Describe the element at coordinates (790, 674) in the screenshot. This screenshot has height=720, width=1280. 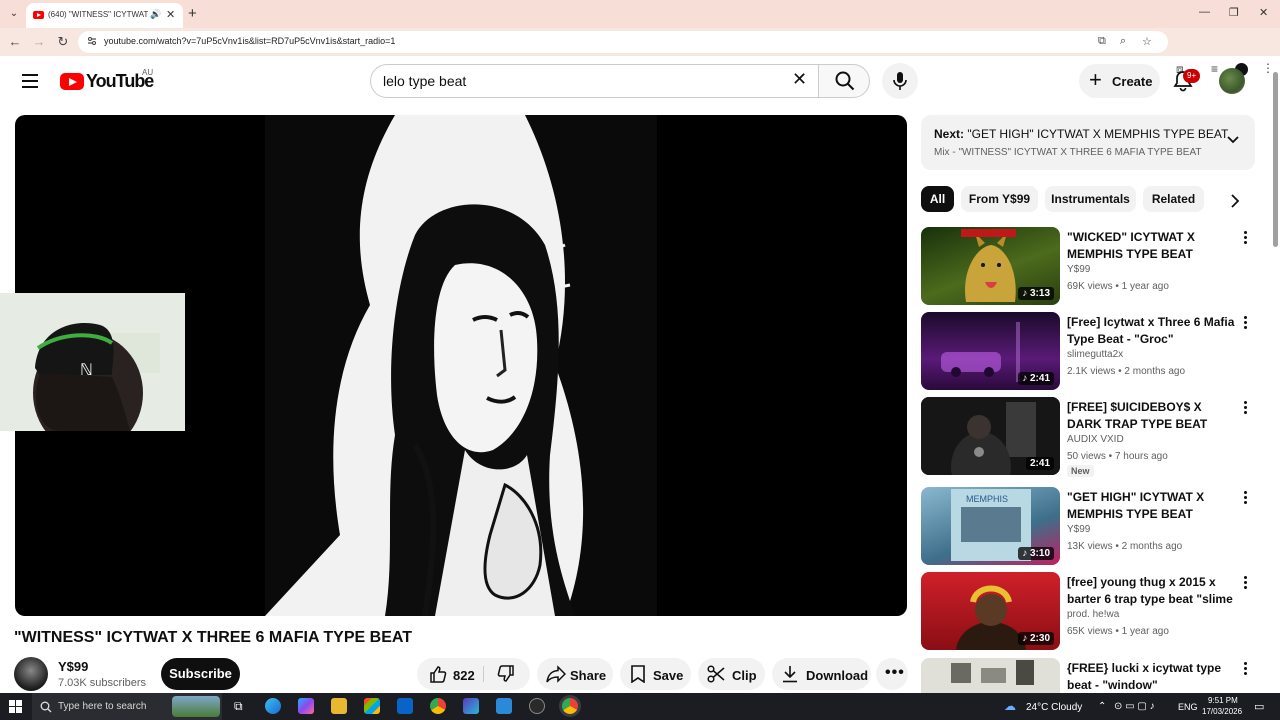
I see `download-icon` at that location.